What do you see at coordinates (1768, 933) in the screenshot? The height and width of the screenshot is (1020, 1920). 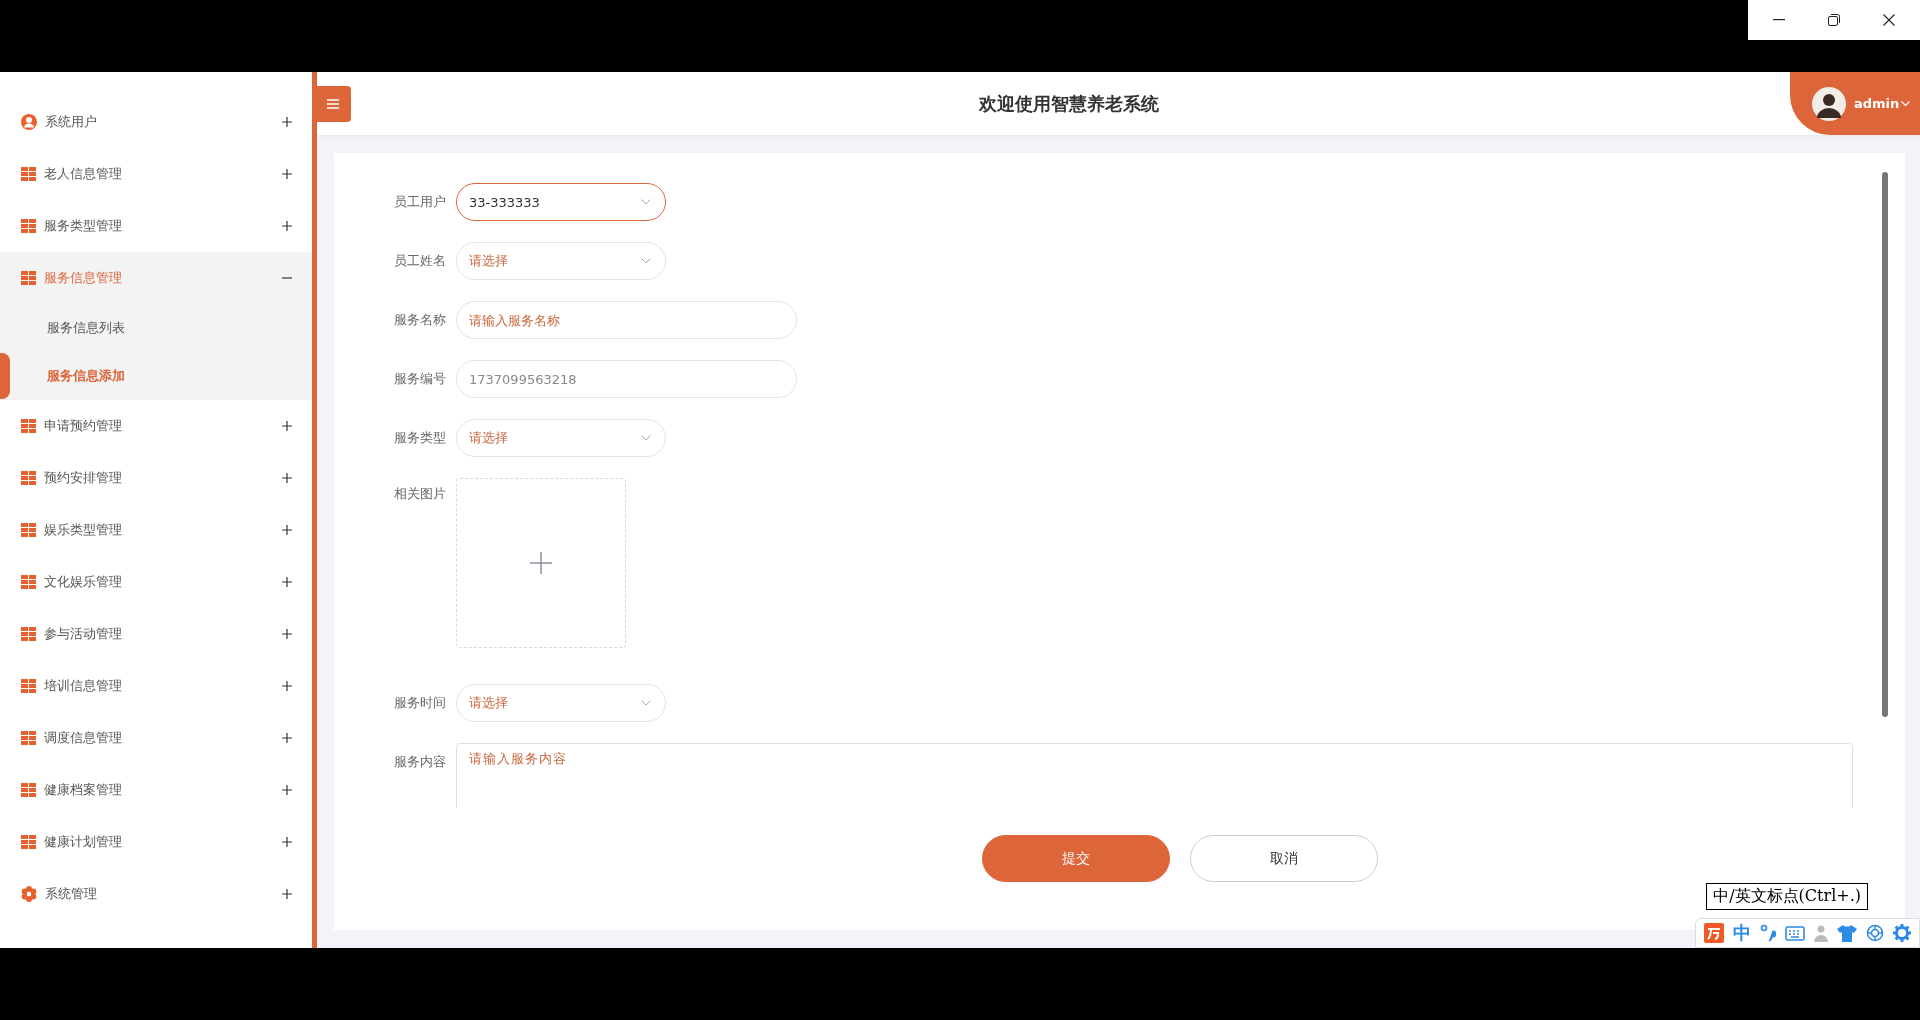 I see `punctuation-icon` at bounding box center [1768, 933].